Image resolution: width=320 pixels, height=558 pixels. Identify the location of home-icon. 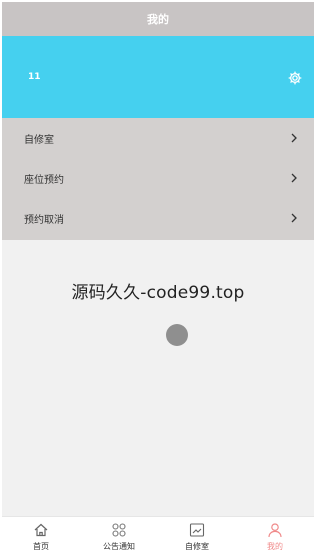
(41, 530).